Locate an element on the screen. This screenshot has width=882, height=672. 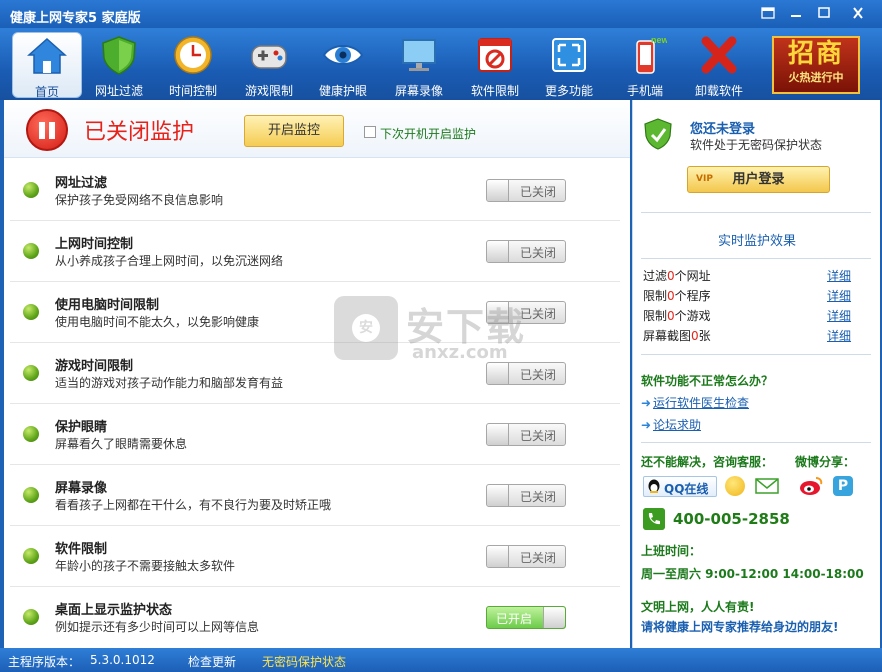
feature-name: 网址过滤 is located at coordinates (81, 183).